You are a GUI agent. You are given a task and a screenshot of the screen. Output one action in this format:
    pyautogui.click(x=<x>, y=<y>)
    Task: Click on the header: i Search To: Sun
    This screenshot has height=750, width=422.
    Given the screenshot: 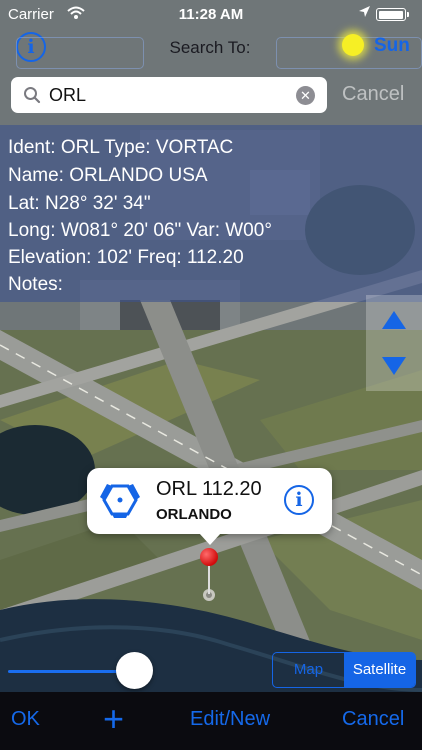 What is the action you would take?
    pyautogui.click(x=211, y=50)
    